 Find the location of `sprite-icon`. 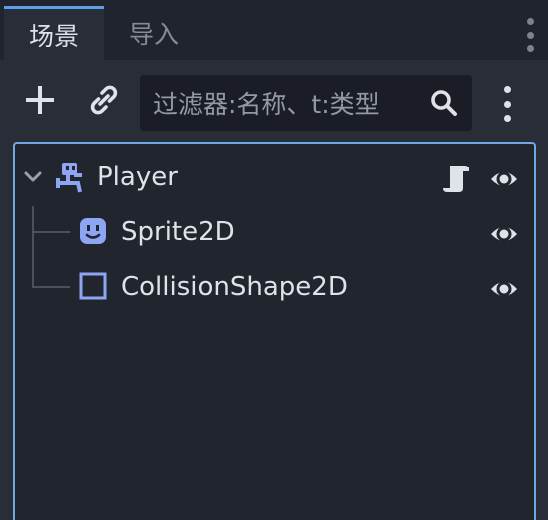

sprite-icon is located at coordinates (93, 231).